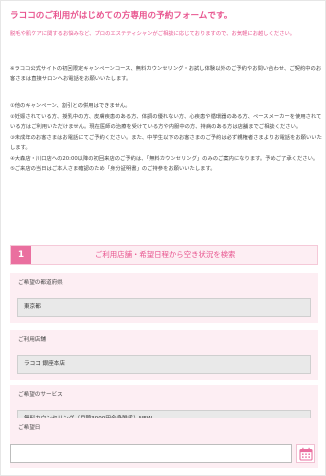  What do you see at coordinates (164, 395) in the screenshot?
I see `service-label: ご希望のサービス` at bounding box center [164, 395].